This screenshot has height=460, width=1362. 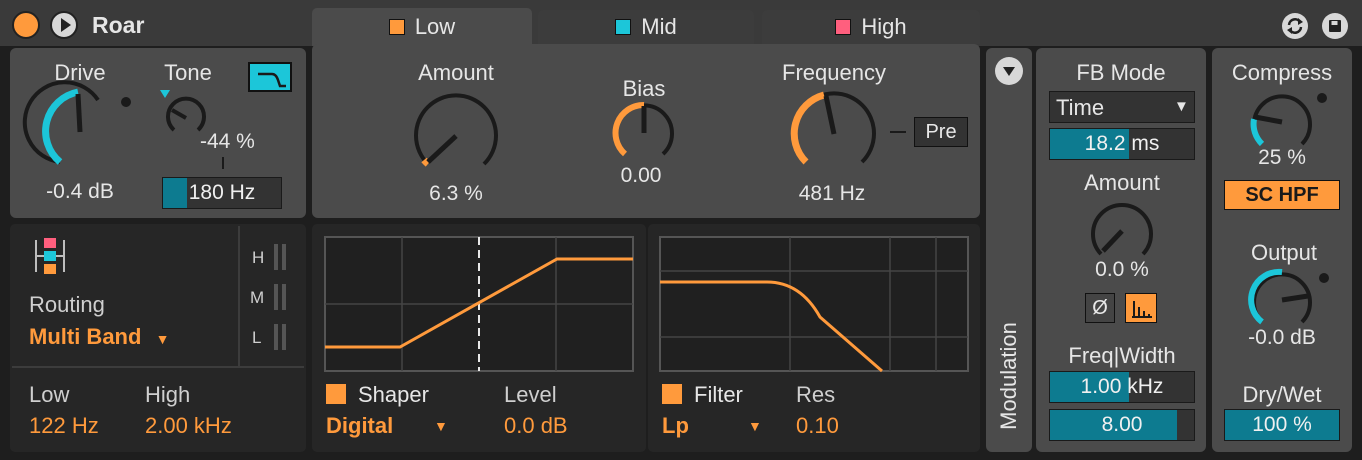 I want to click on lowpass-filter-icon, so click(x=270, y=77).